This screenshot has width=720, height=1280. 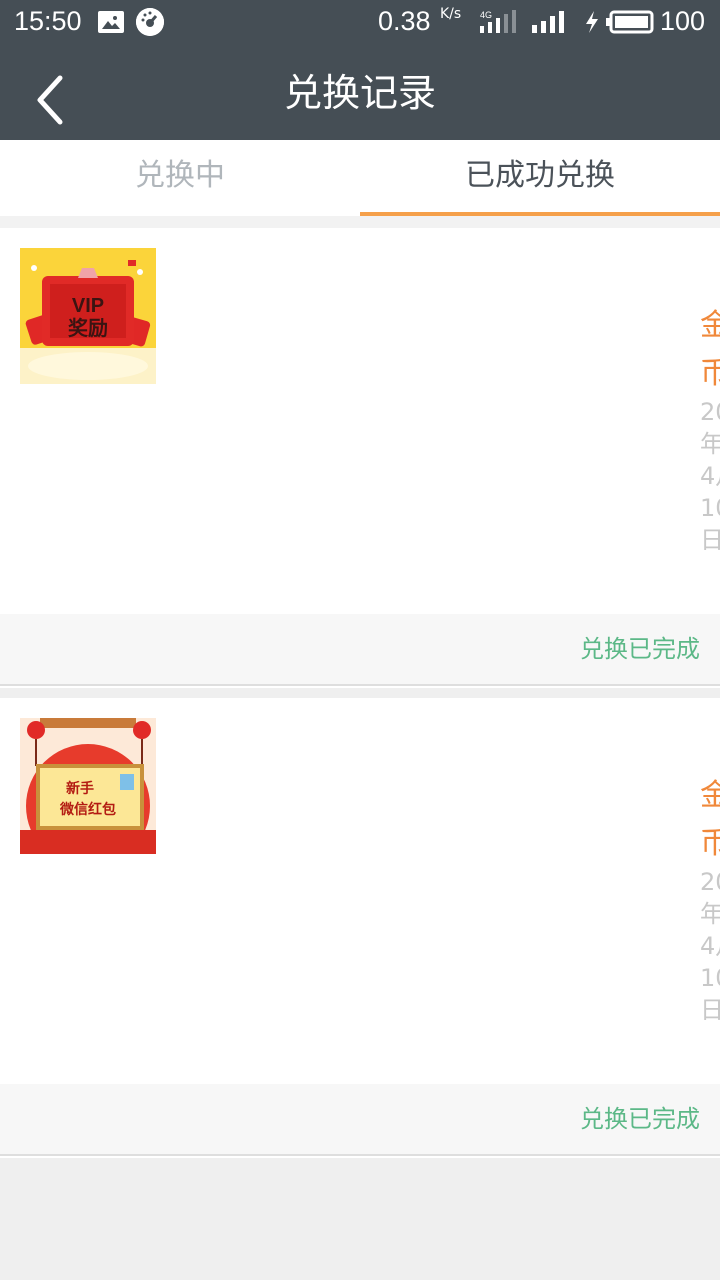 I want to click on reward-image-line1: VIP, so click(x=88, y=306).